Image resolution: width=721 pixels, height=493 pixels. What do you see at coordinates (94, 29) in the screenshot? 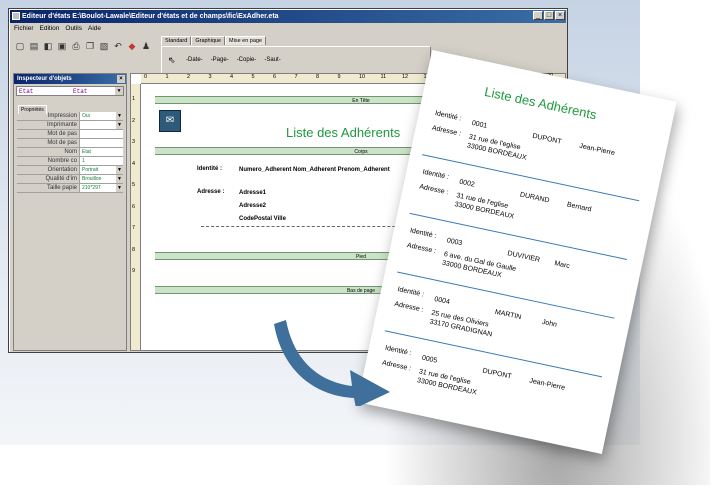
I see `menu-aide: Aide` at bounding box center [94, 29].